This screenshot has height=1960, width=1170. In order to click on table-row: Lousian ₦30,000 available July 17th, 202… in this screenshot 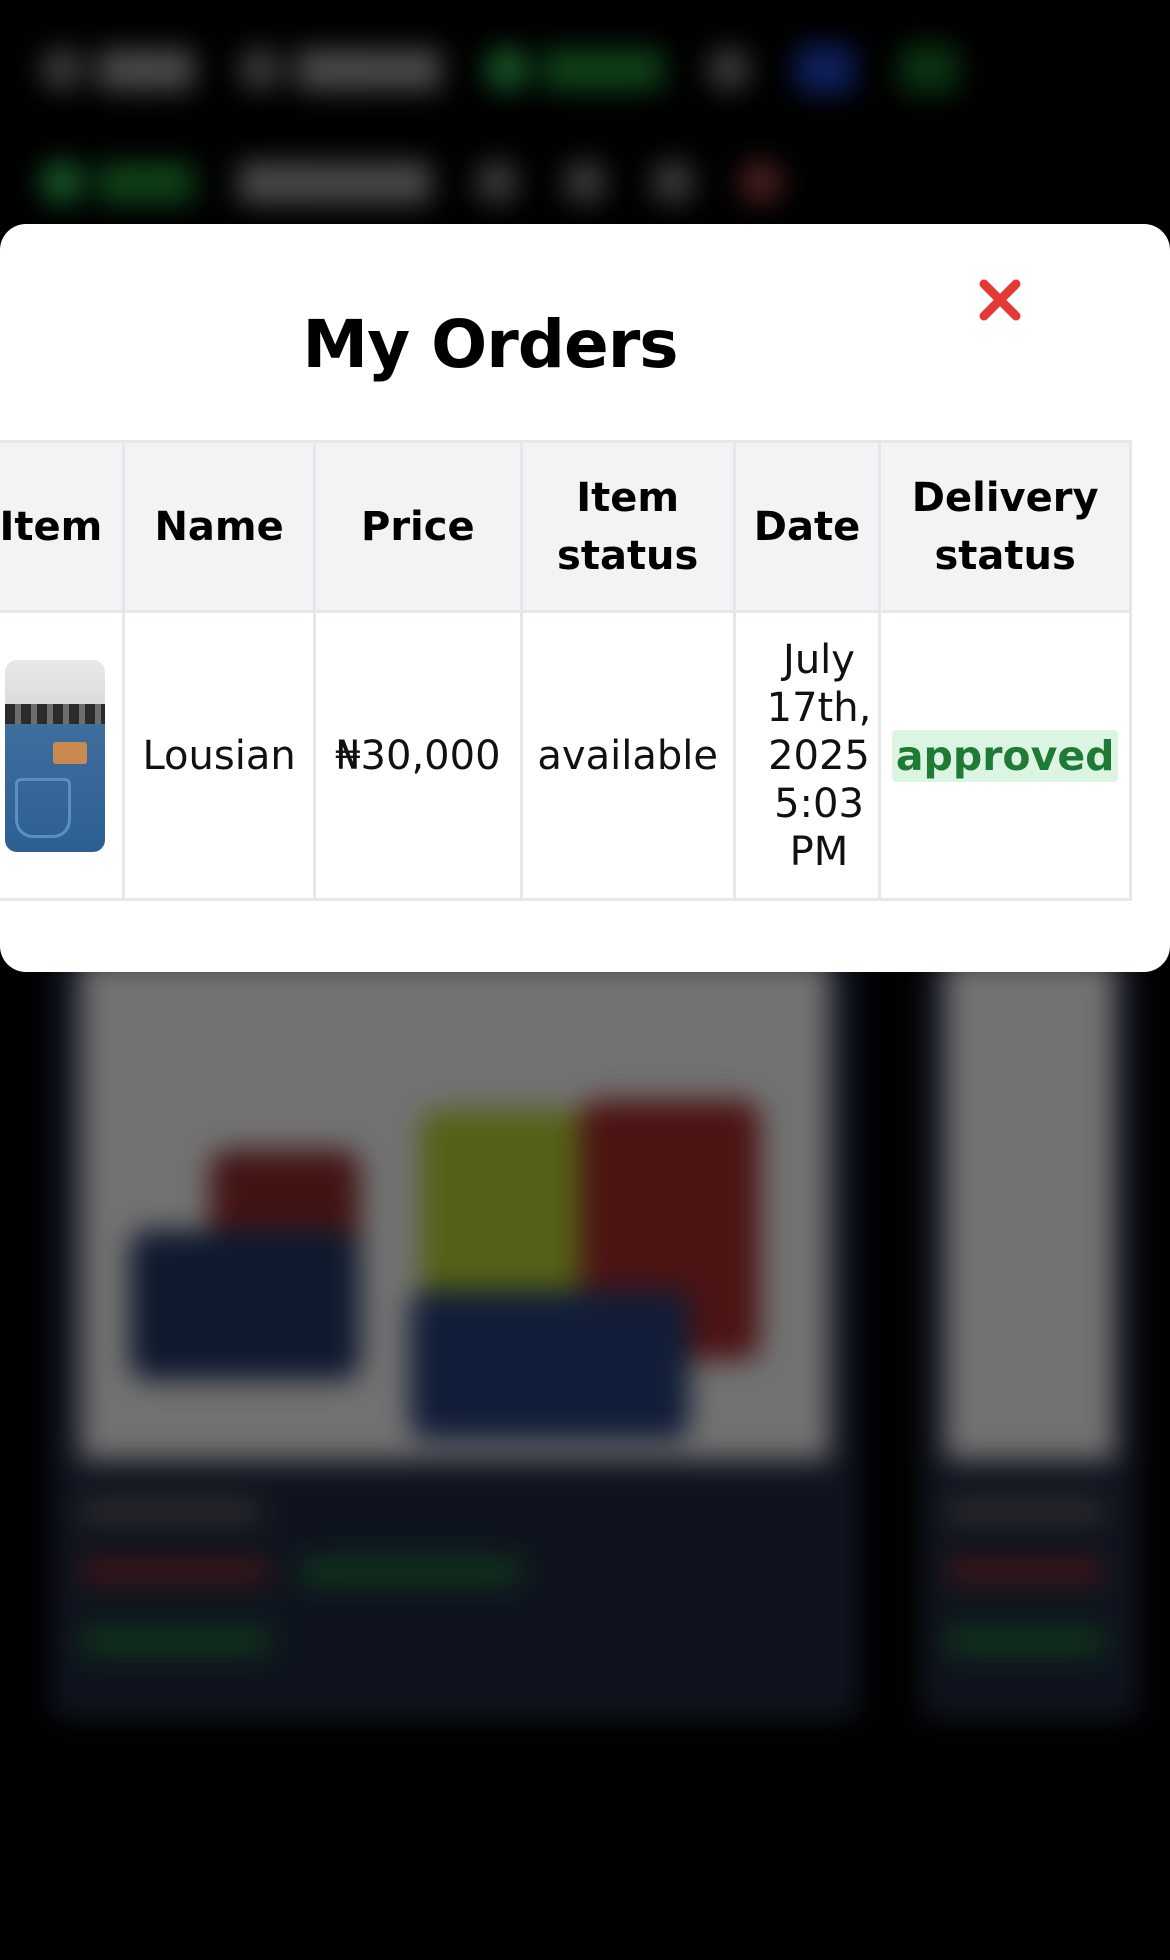, I will do `click(566, 755)`.